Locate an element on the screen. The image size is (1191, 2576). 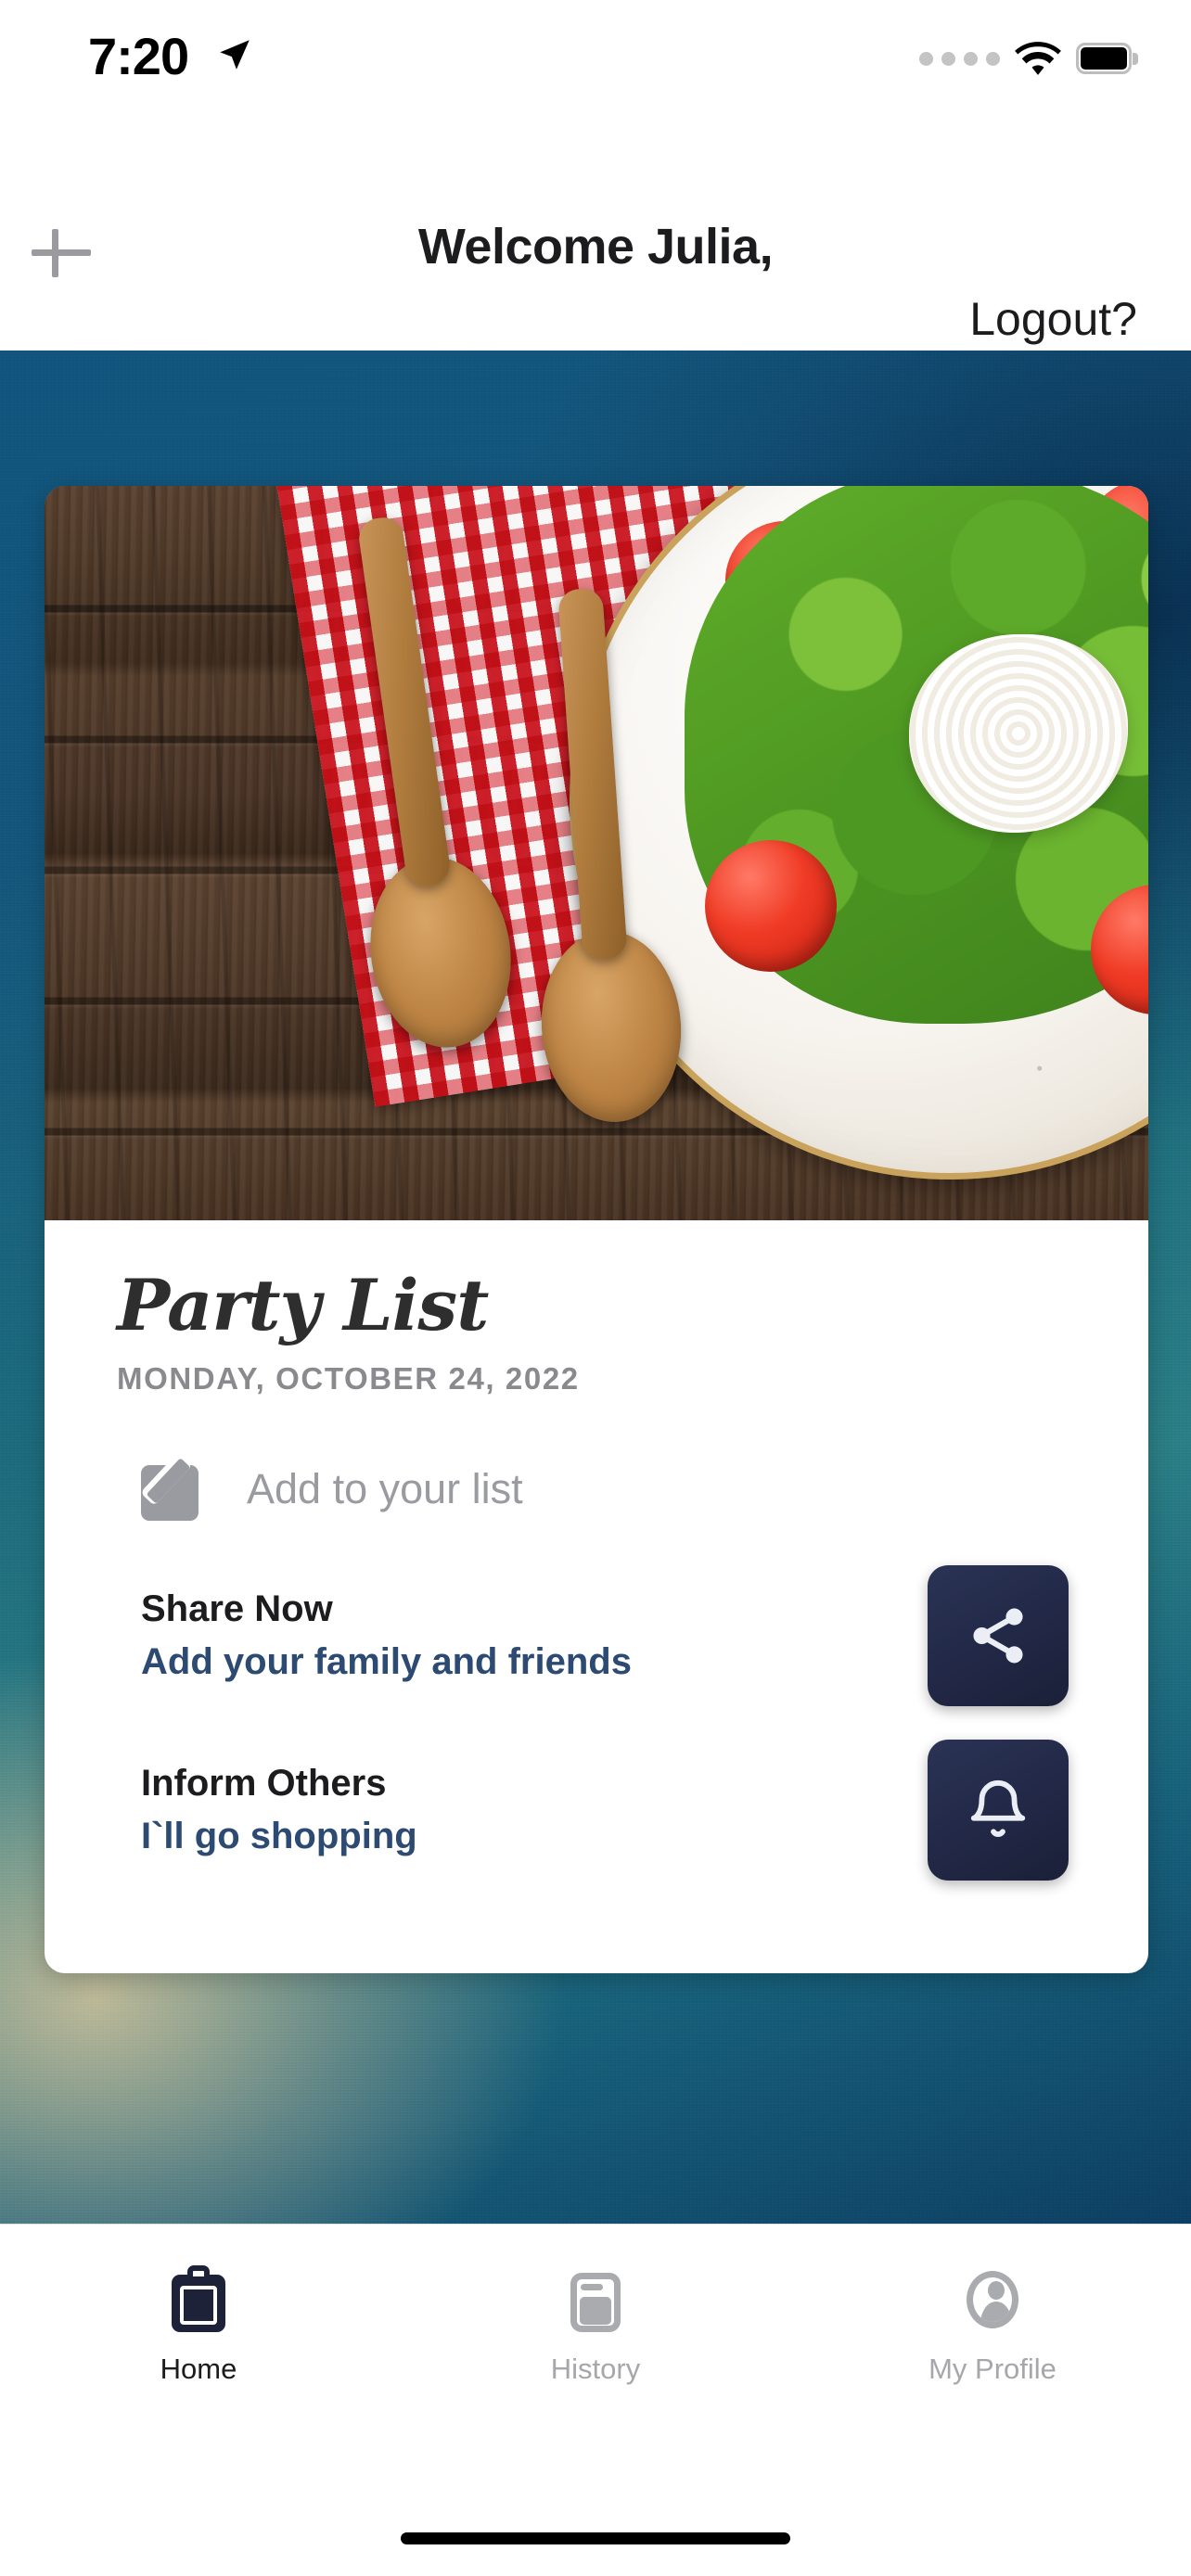
tab-my-profile: My Profile is located at coordinates (992, 2325).